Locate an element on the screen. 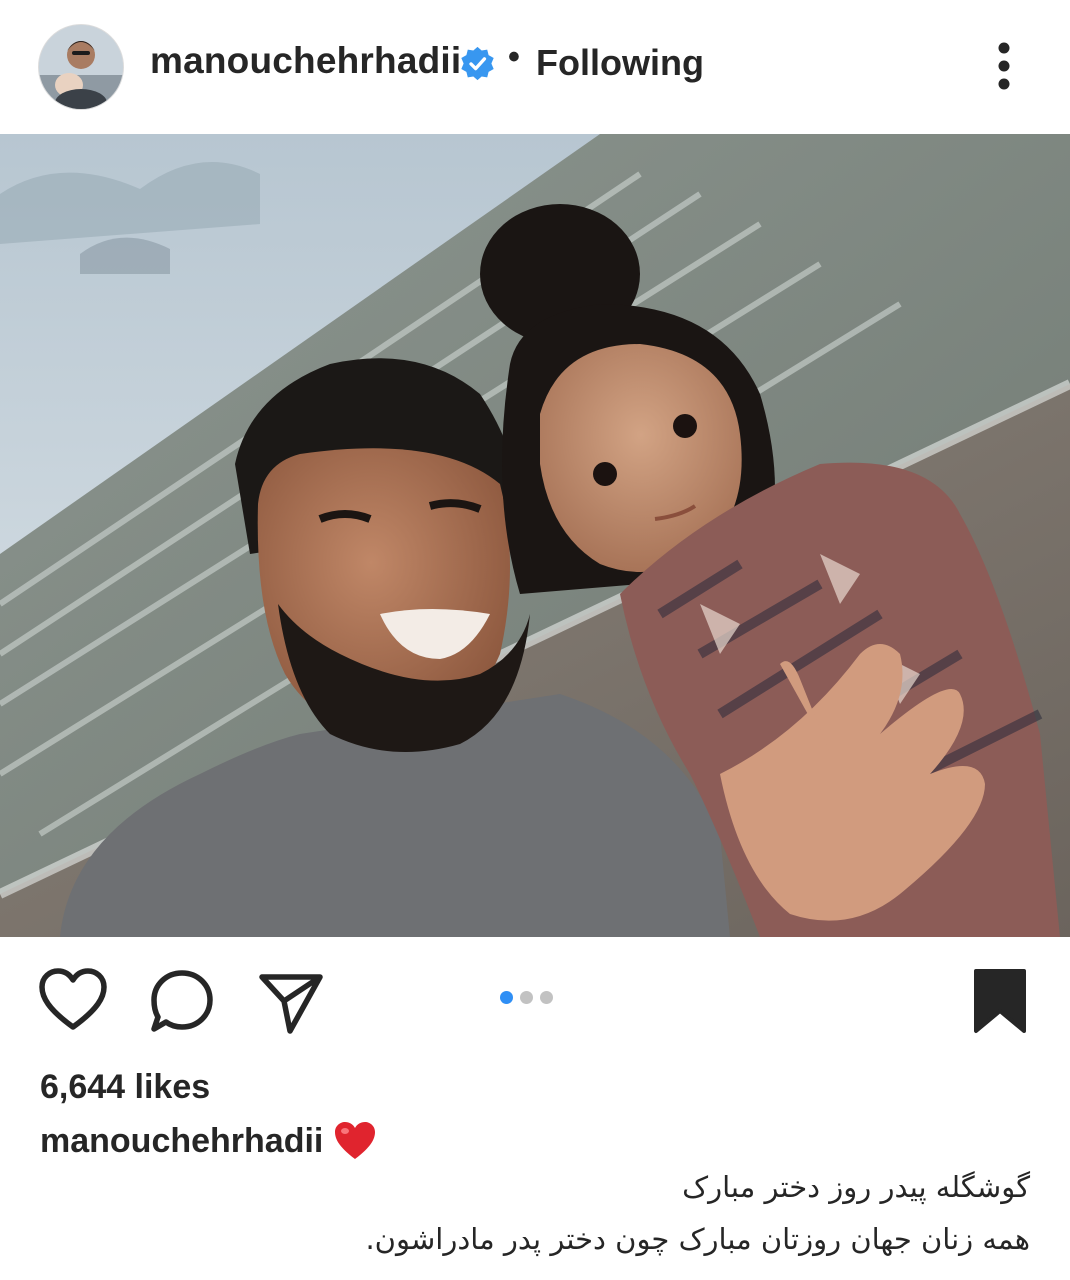  profile-avatar-icon is located at coordinates (81, 67).